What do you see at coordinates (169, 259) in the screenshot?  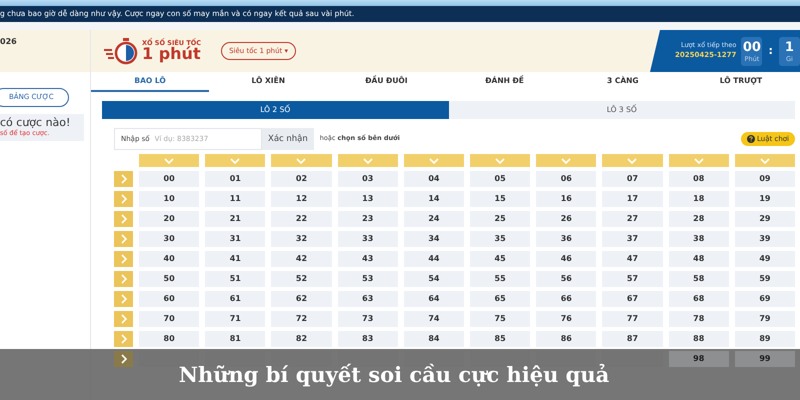 I see `number-cell: 40` at bounding box center [169, 259].